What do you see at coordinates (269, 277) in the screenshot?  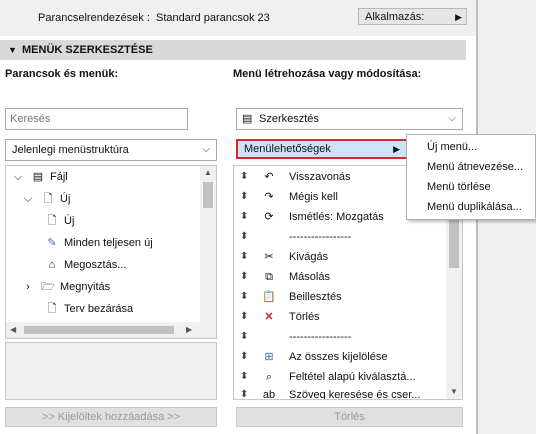 I see `copy-icon: ⧉` at bounding box center [269, 277].